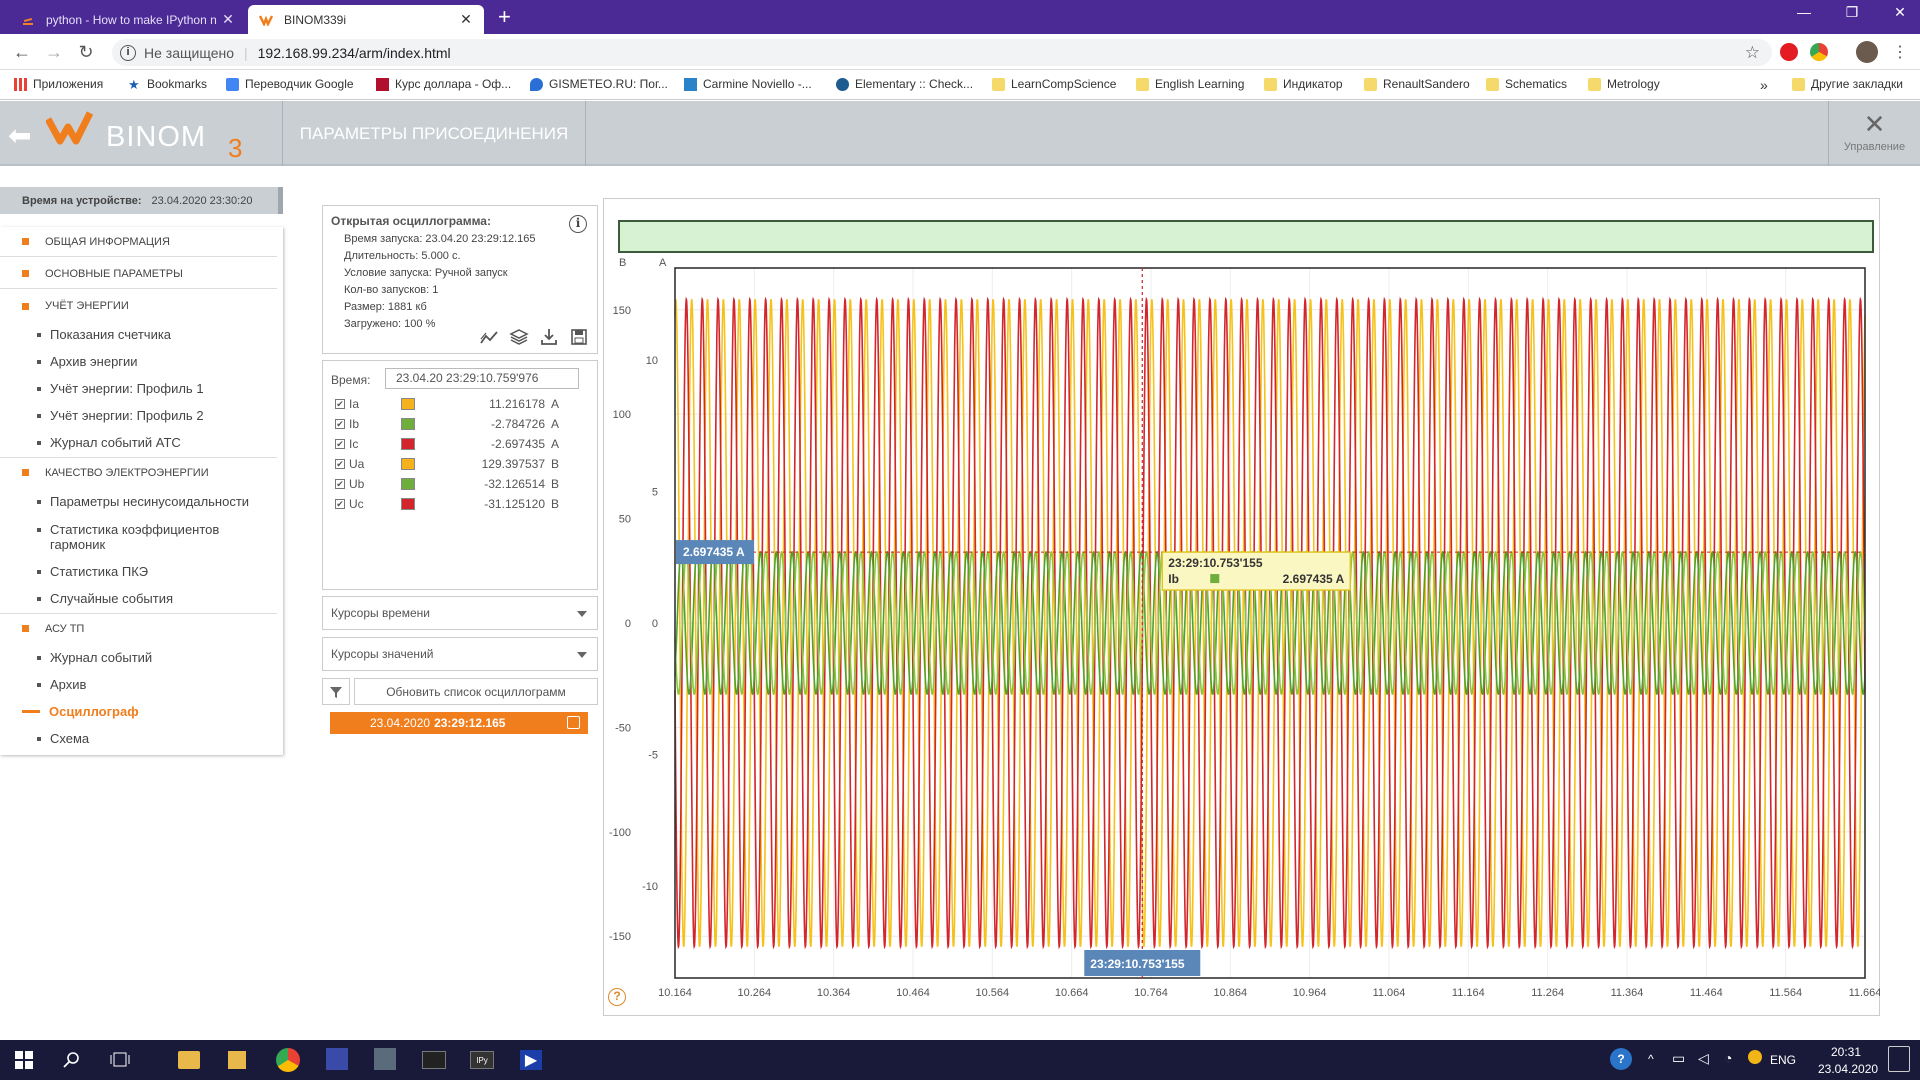  I want to click on menu-item-scheme: Схема, so click(63, 738).